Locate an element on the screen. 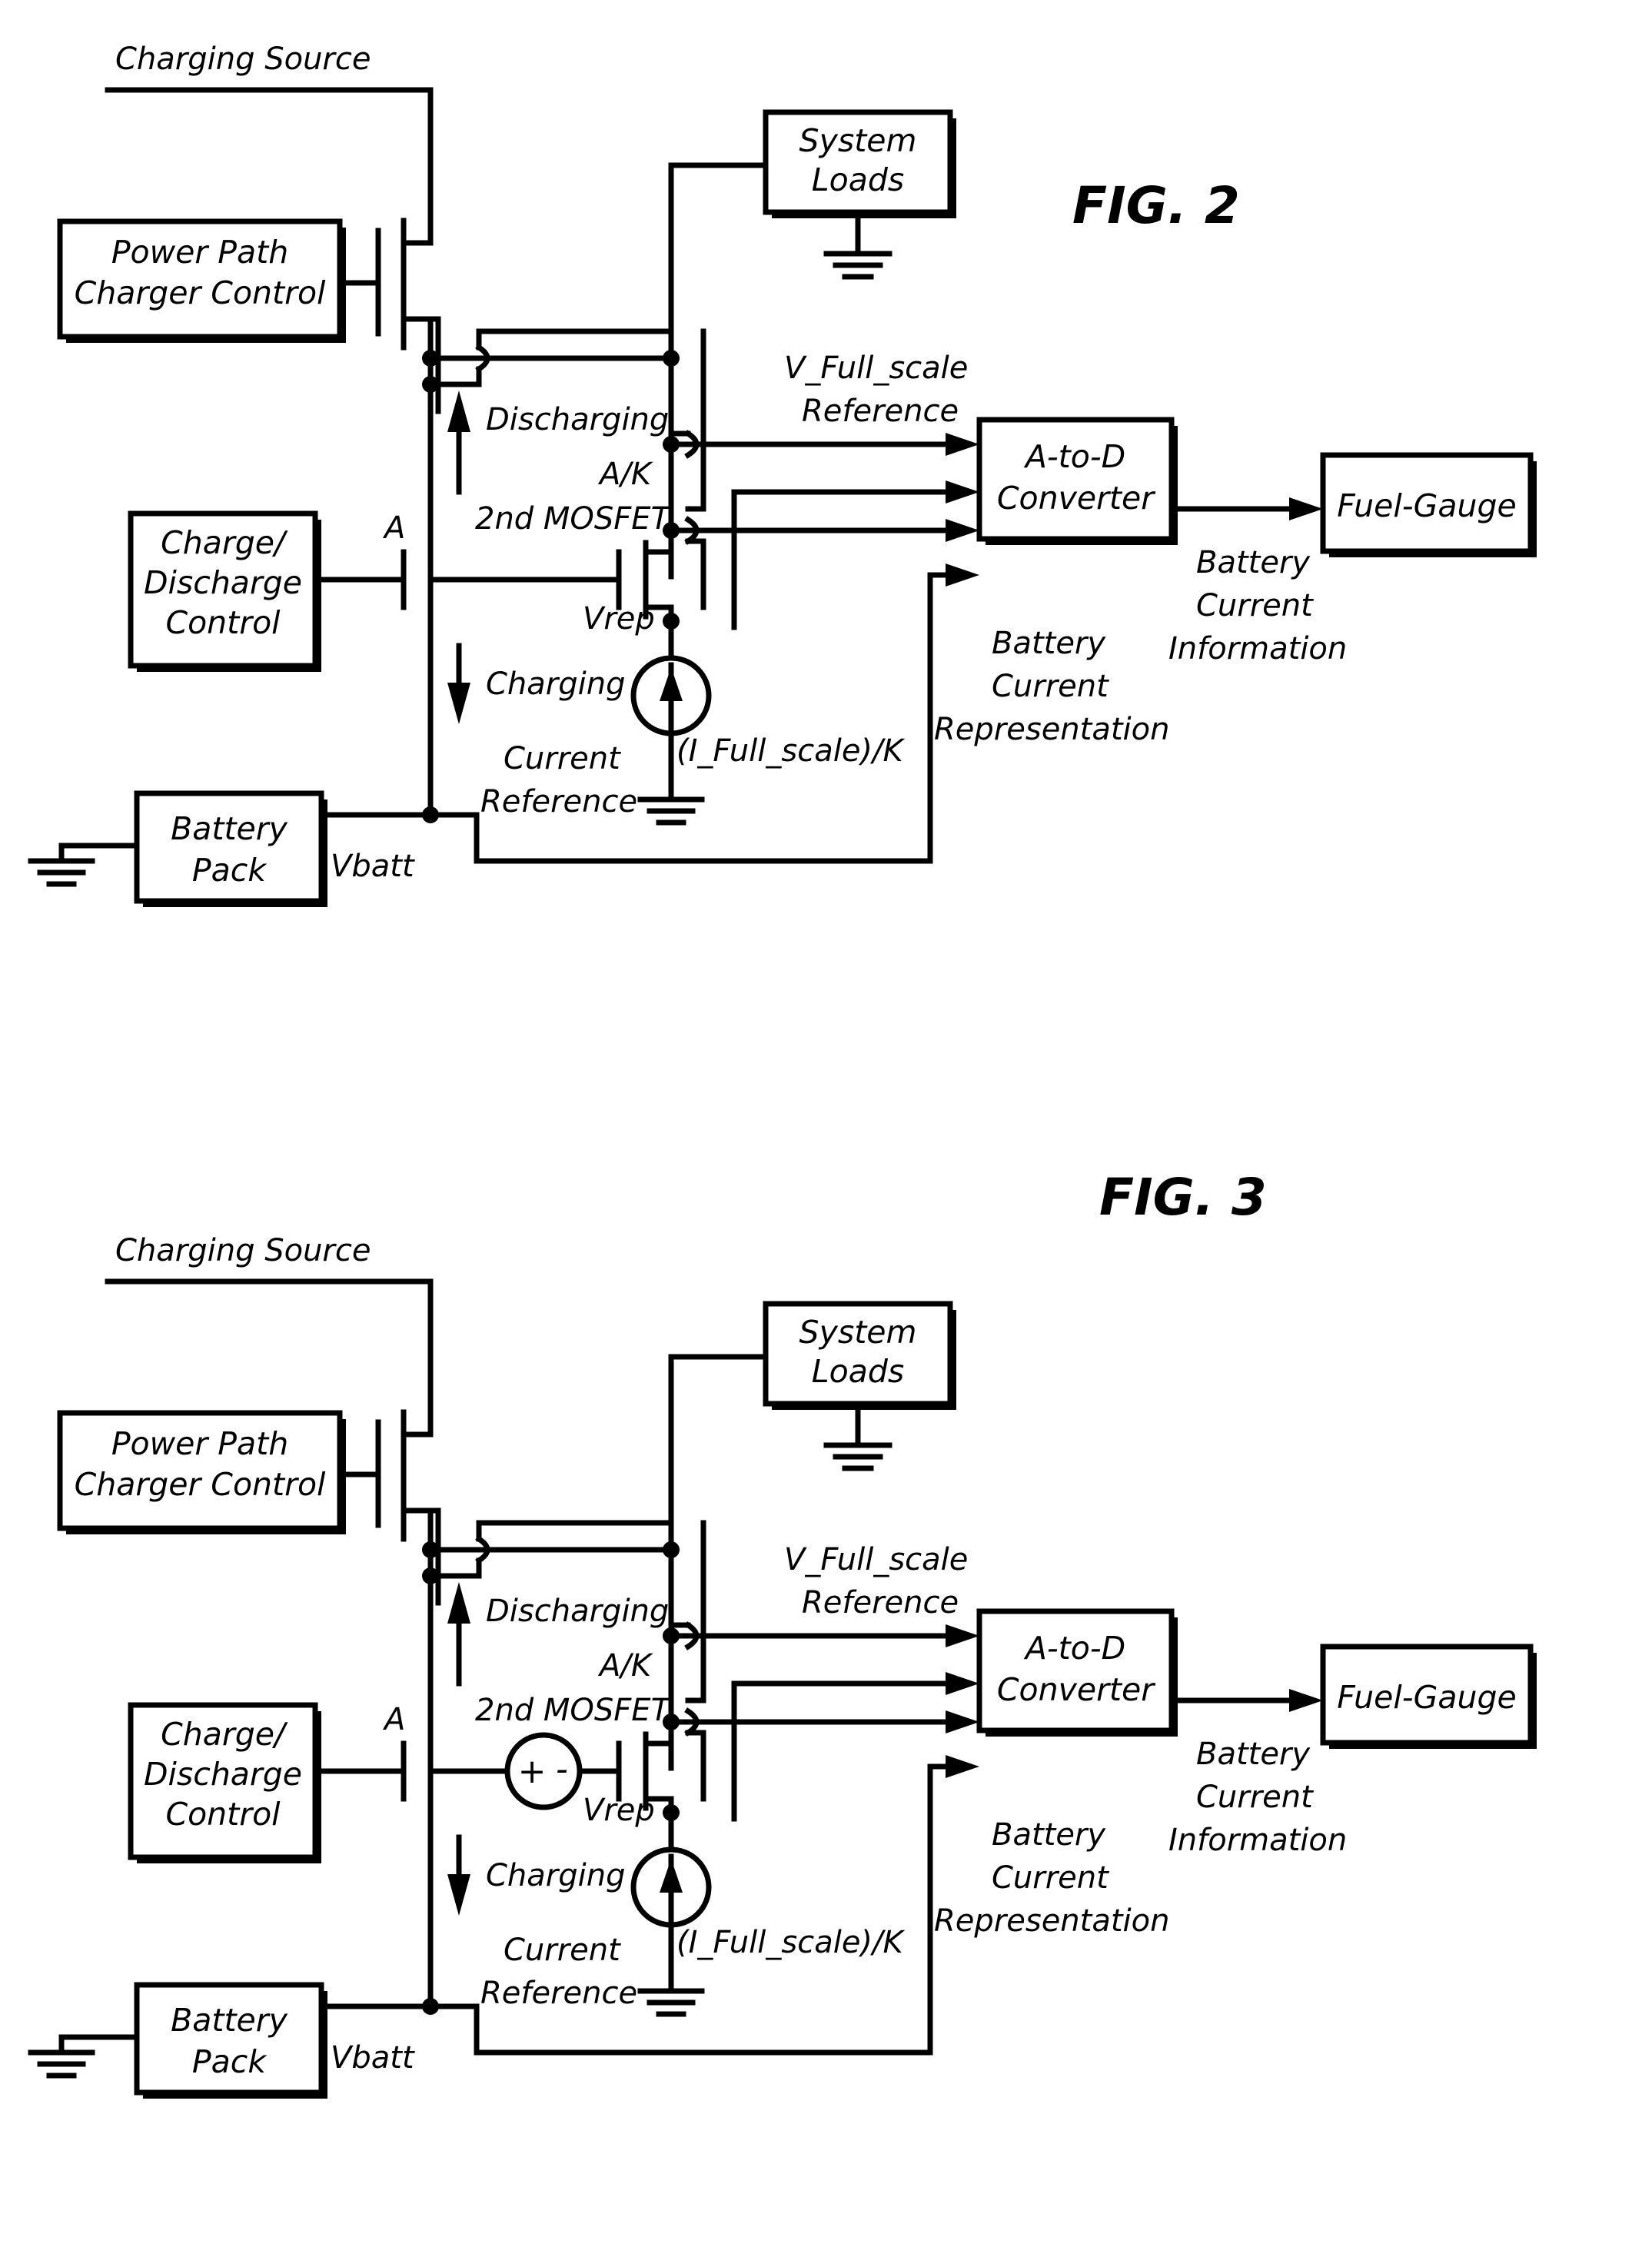  adc-line2: Converter is located at coordinates (1076, 498).